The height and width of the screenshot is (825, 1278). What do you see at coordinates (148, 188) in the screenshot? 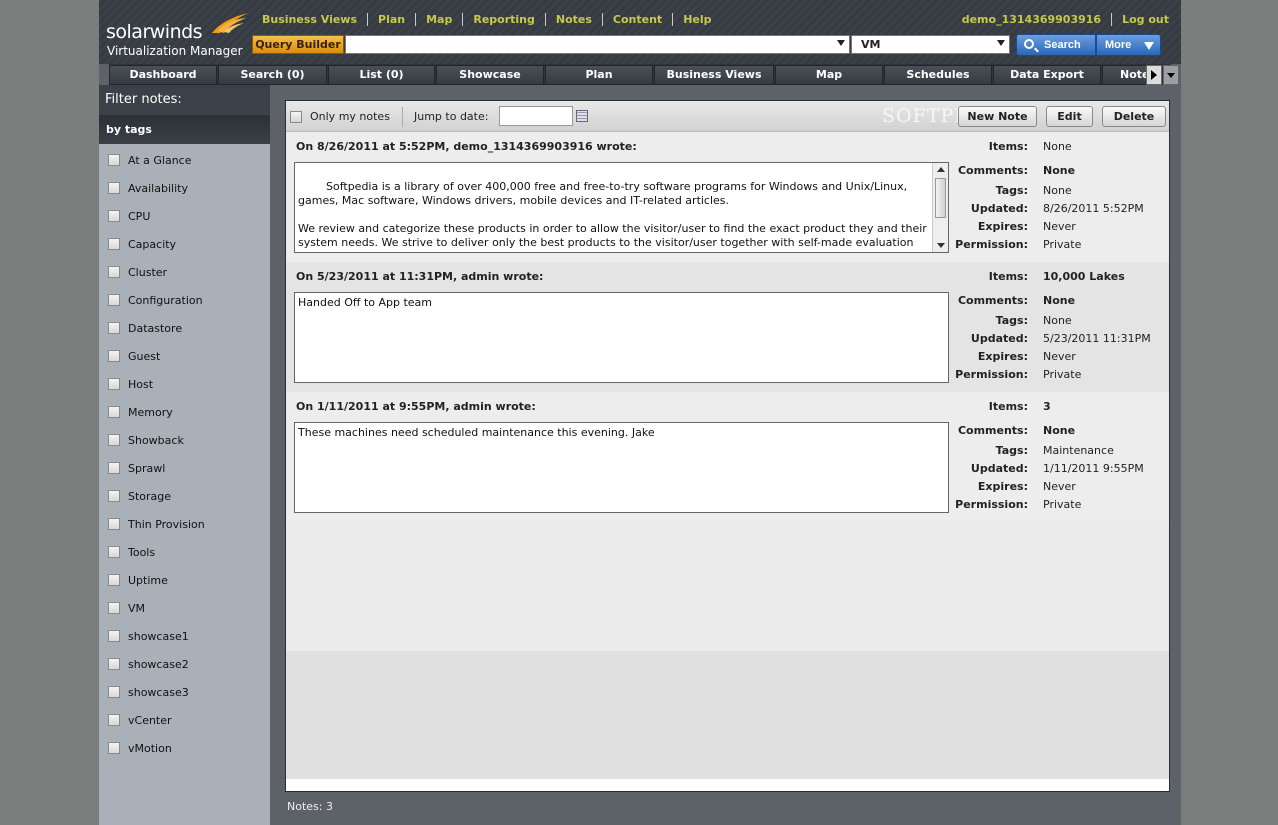
I see `tag-filter-item: Availability` at bounding box center [148, 188].